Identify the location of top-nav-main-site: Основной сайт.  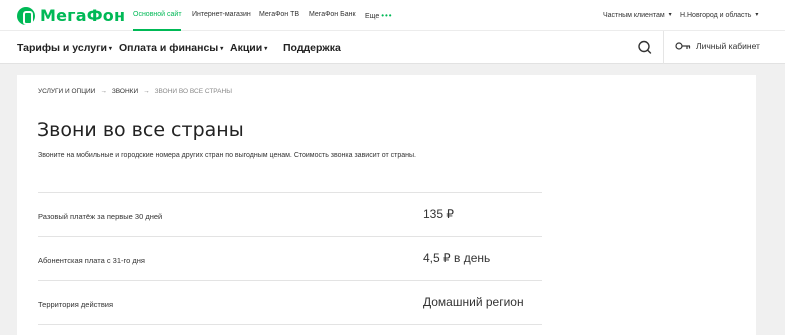
(157, 14).